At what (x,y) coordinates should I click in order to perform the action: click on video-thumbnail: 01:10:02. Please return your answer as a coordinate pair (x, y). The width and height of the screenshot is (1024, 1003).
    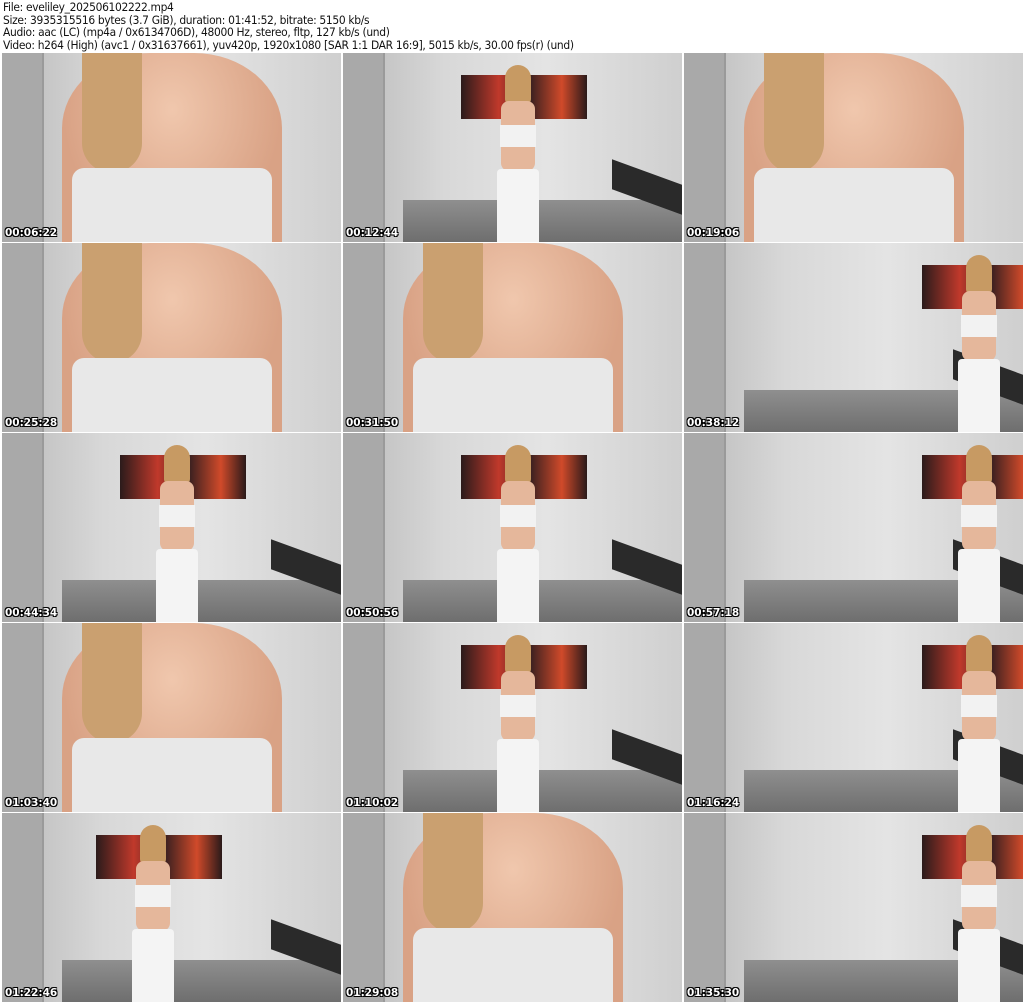
    Looking at the image, I should click on (512, 717).